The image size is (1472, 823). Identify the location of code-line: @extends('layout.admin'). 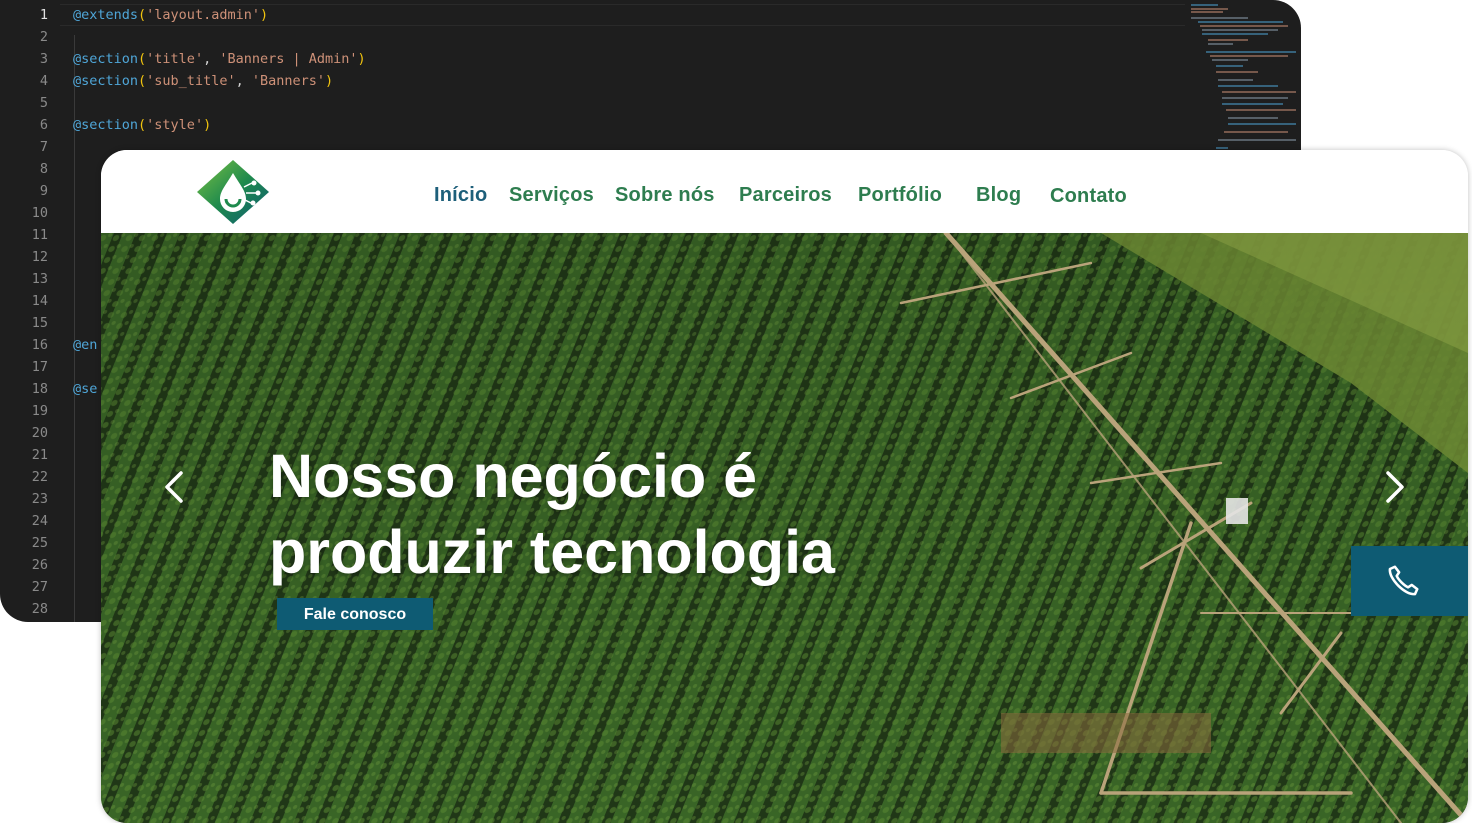
(170, 15).